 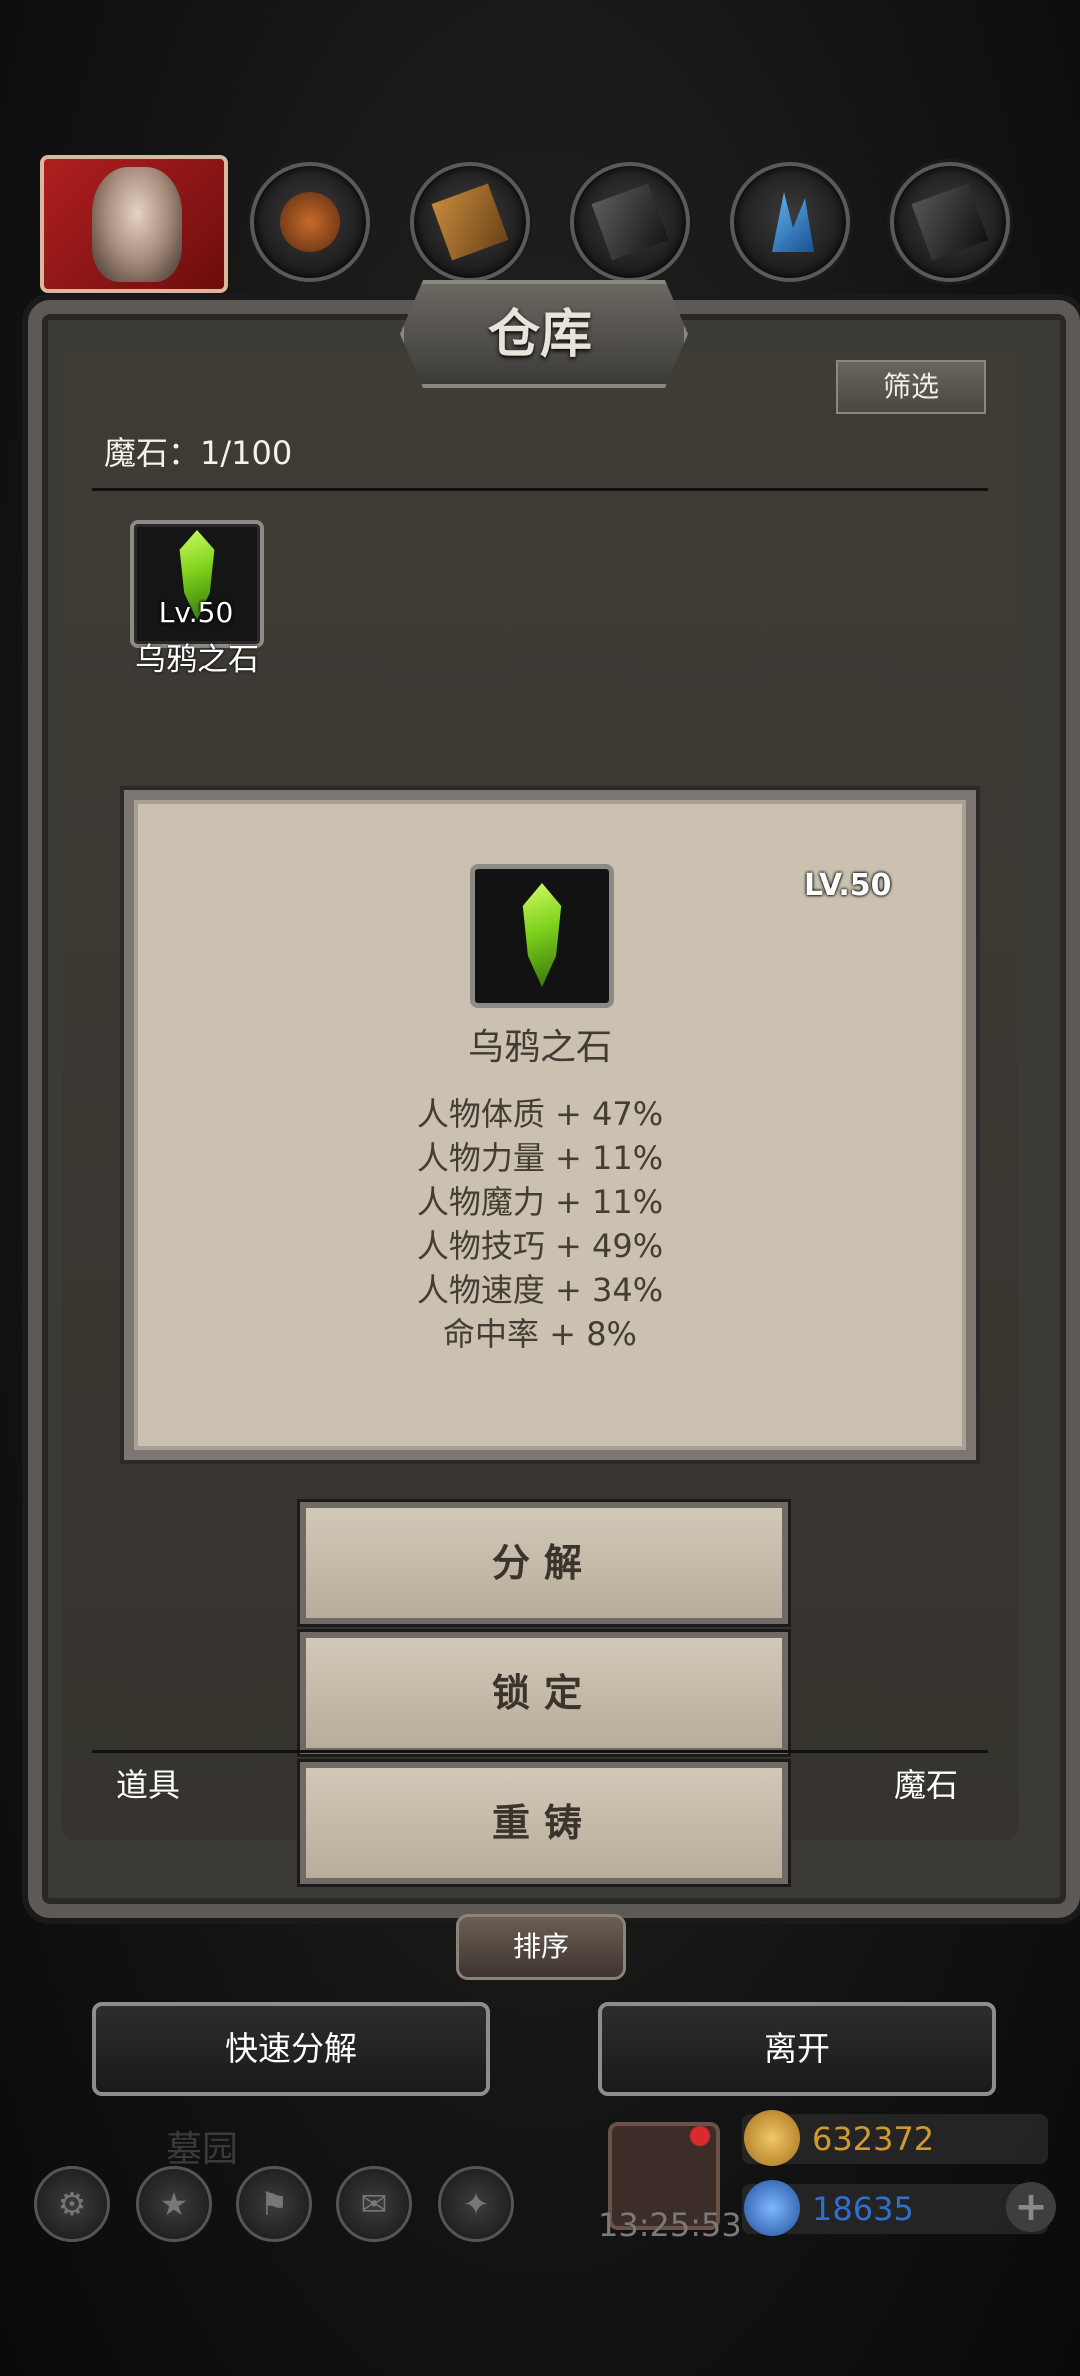 What do you see at coordinates (540, 1158) in the screenshot?
I see `stat-line: 人物力量 + 11%` at bounding box center [540, 1158].